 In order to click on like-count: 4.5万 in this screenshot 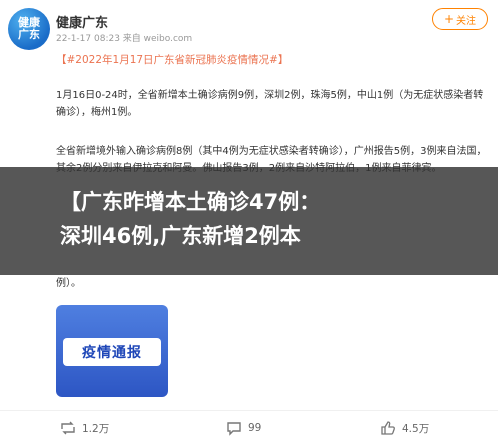, I will do `click(416, 428)`.